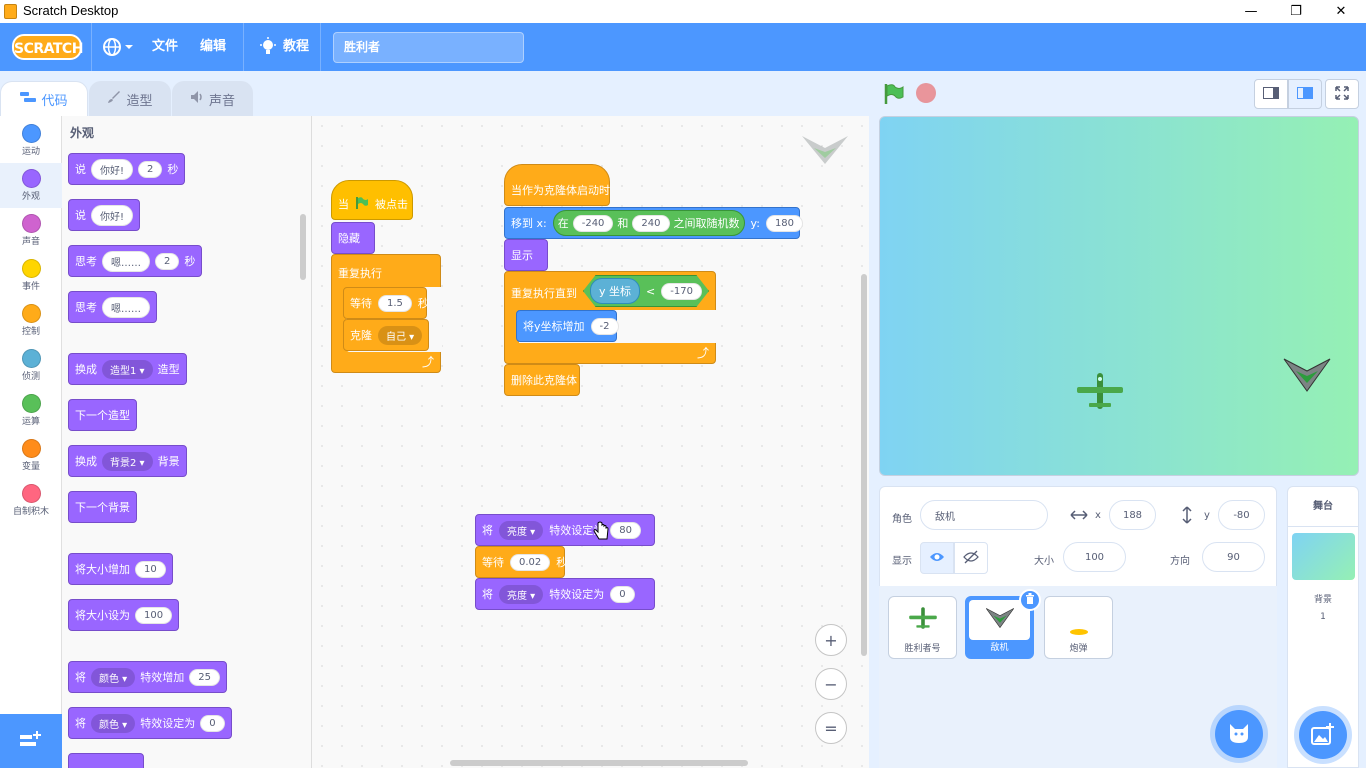 The height and width of the screenshot is (768, 1366). What do you see at coordinates (102, 415) in the screenshot?
I see `next-costume-block: 下一个造型` at bounding box center [102, 415].